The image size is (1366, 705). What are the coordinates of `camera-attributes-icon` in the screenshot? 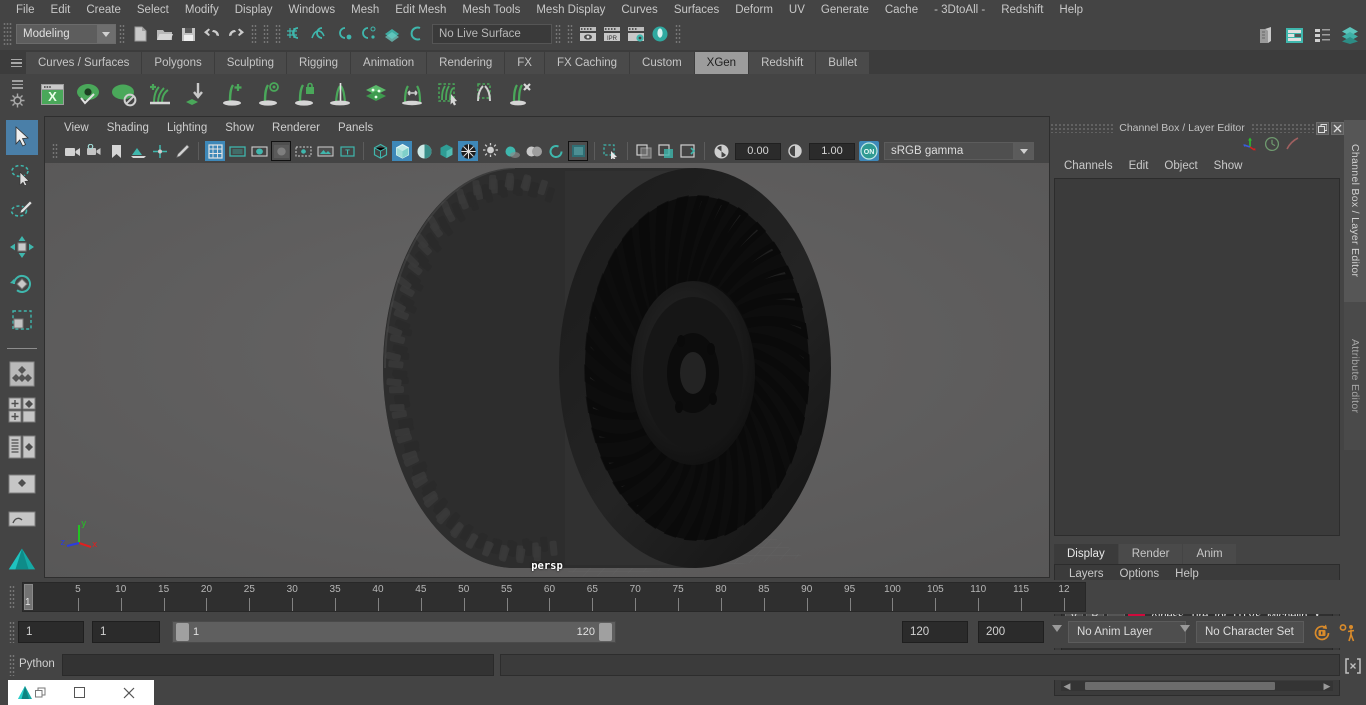 It's located at (94, 151).